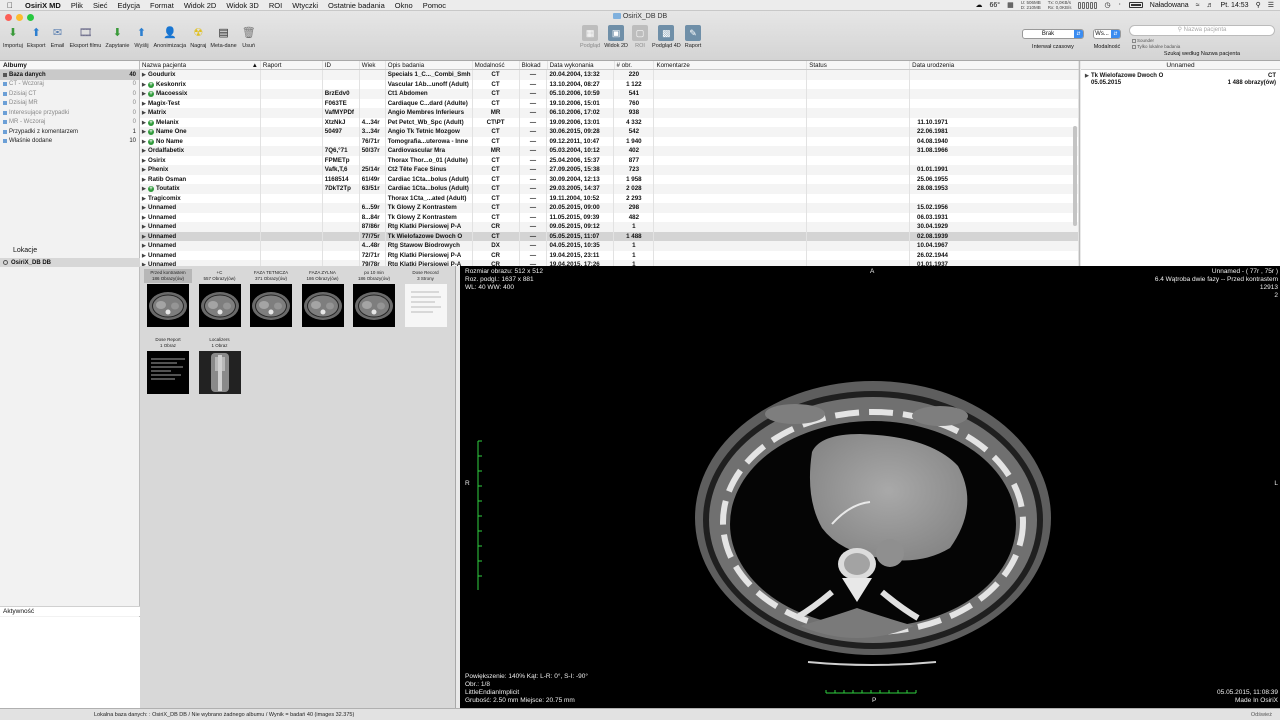 The image size is (1280, 720). What do you see at coordinates (275, 5) in the screenshot?
I see `menu-roi: ROI` at bounding box center [275, 5].